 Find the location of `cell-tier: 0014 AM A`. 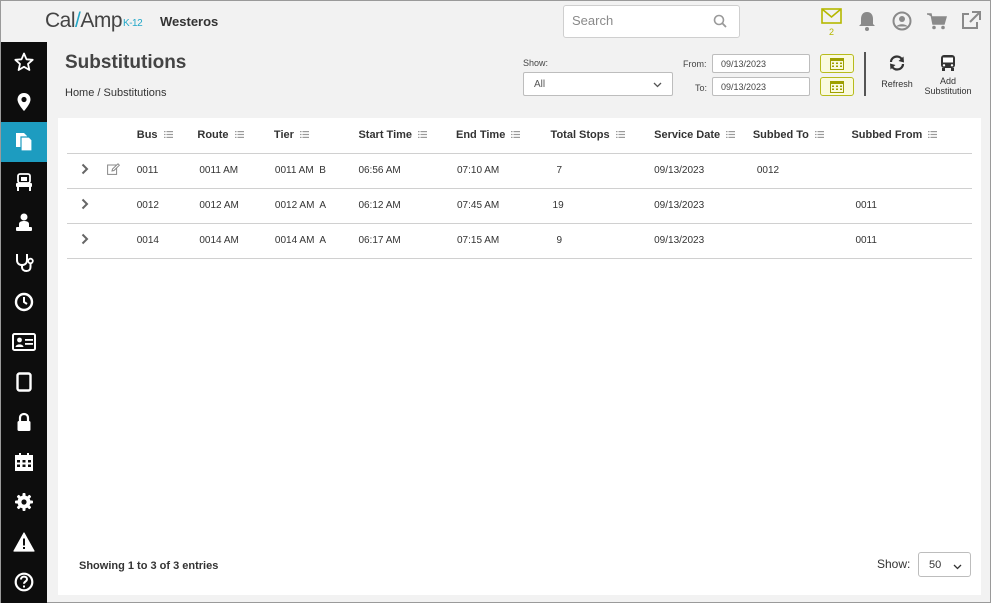

cell-tier: 0014 AM A is located at coordinates (316, 241).